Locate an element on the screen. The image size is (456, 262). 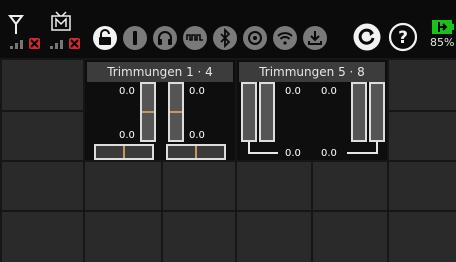
bluetooth-icon is located at coordinates (225, 38).